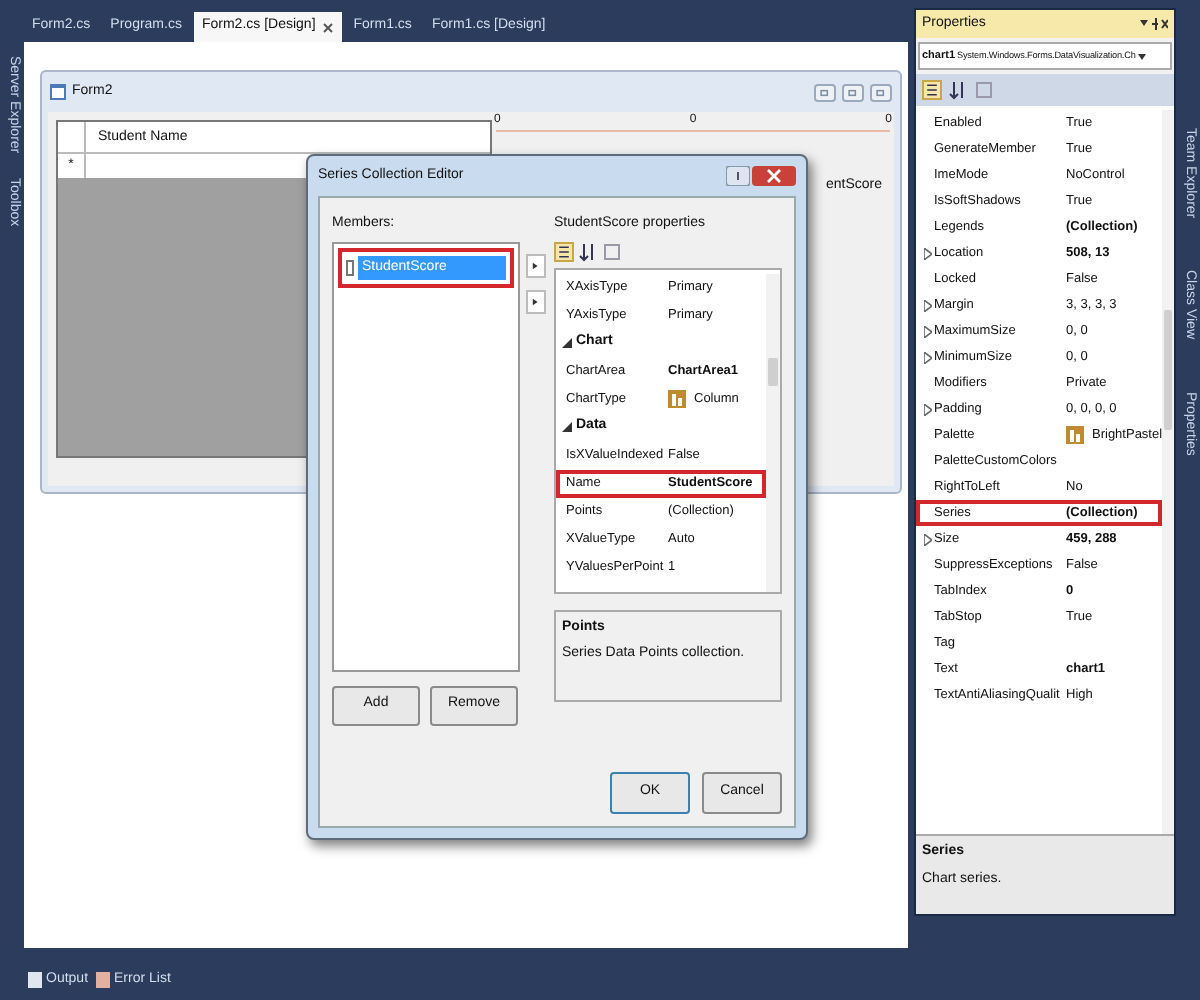 The width and height of the screenshot is (1200, 1000). What do you see at coordinates (35, 980) in the screenshot?
I see `output-icon` at bounding box center [35, 980].